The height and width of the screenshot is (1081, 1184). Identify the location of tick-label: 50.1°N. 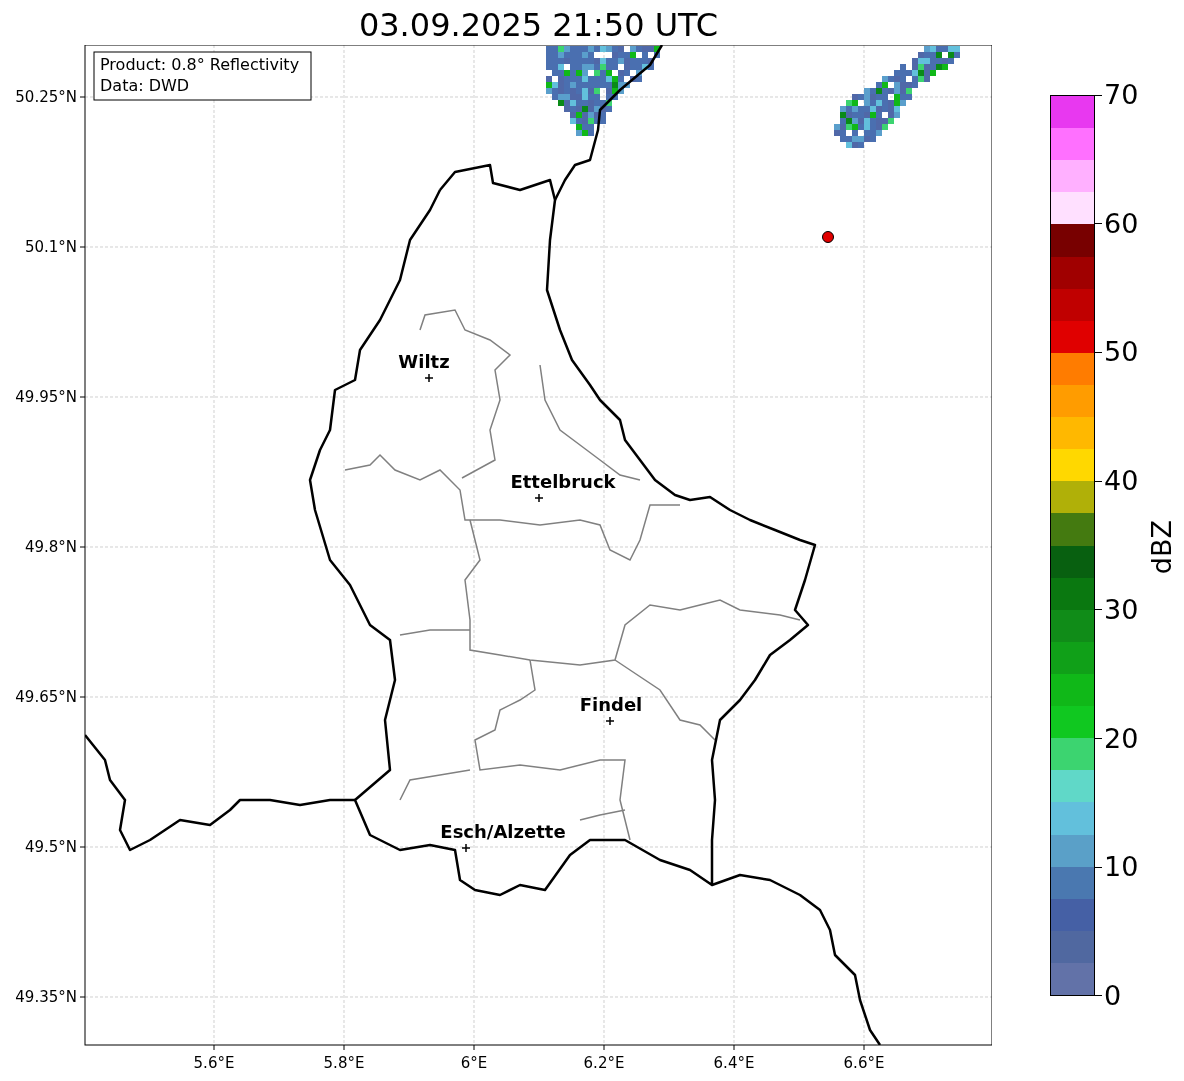
(50, 247).